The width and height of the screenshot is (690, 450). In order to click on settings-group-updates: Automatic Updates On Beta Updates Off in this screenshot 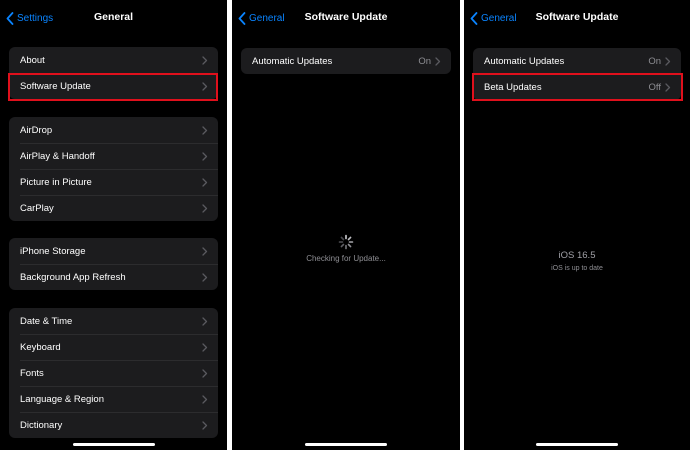, I will do `click(577, 74)`.